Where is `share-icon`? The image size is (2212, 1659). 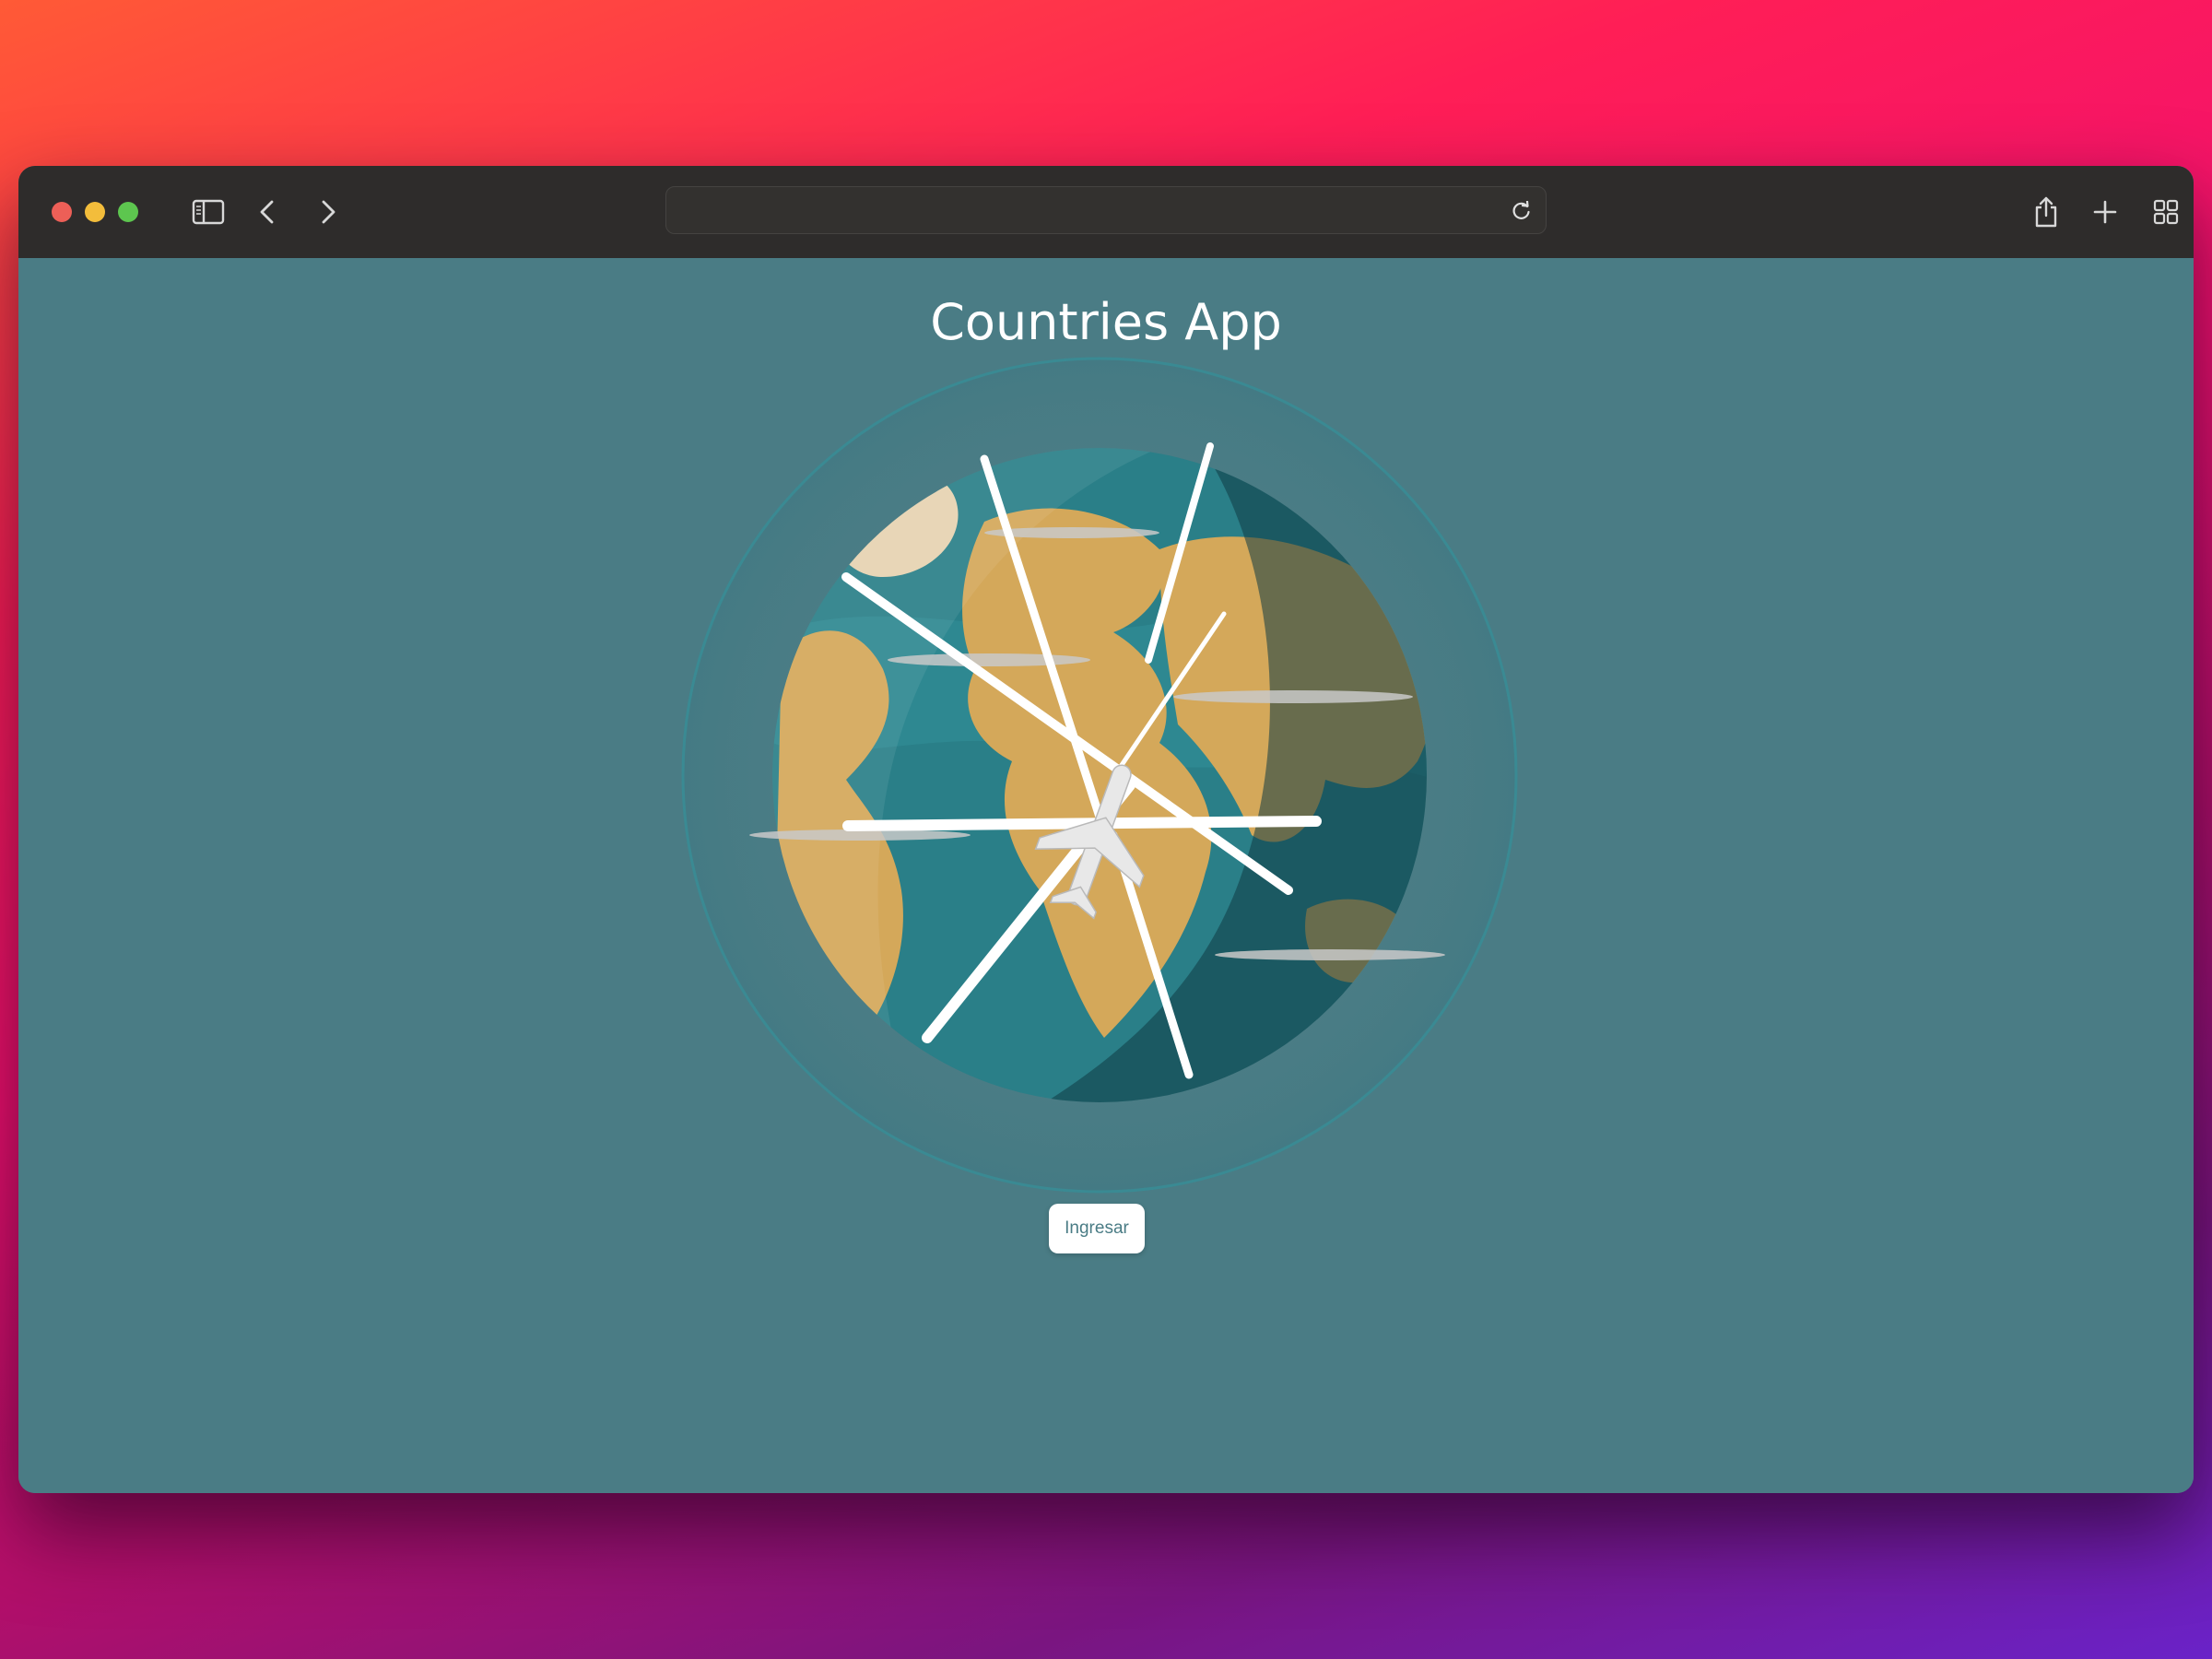
share-icon is located at coordinates (2046, 212).